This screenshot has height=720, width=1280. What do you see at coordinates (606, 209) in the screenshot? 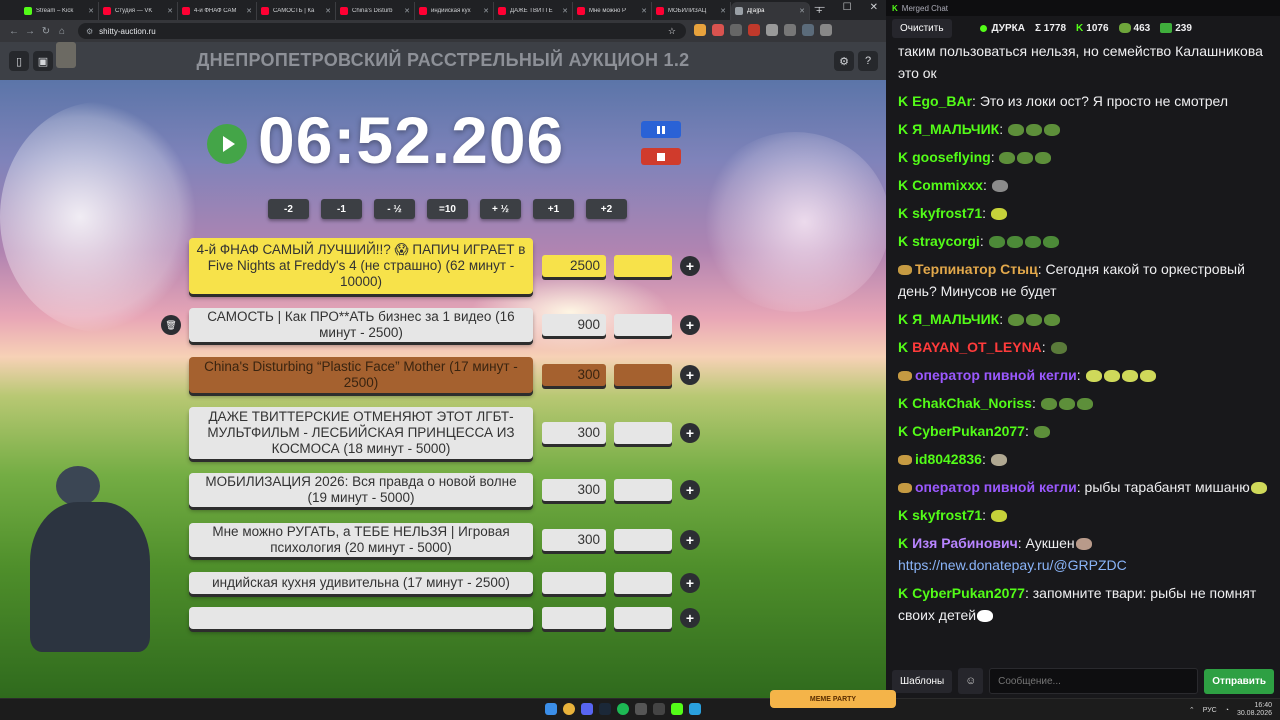
I see `time-adjust-button: +2` at bounding box center [606, 209].